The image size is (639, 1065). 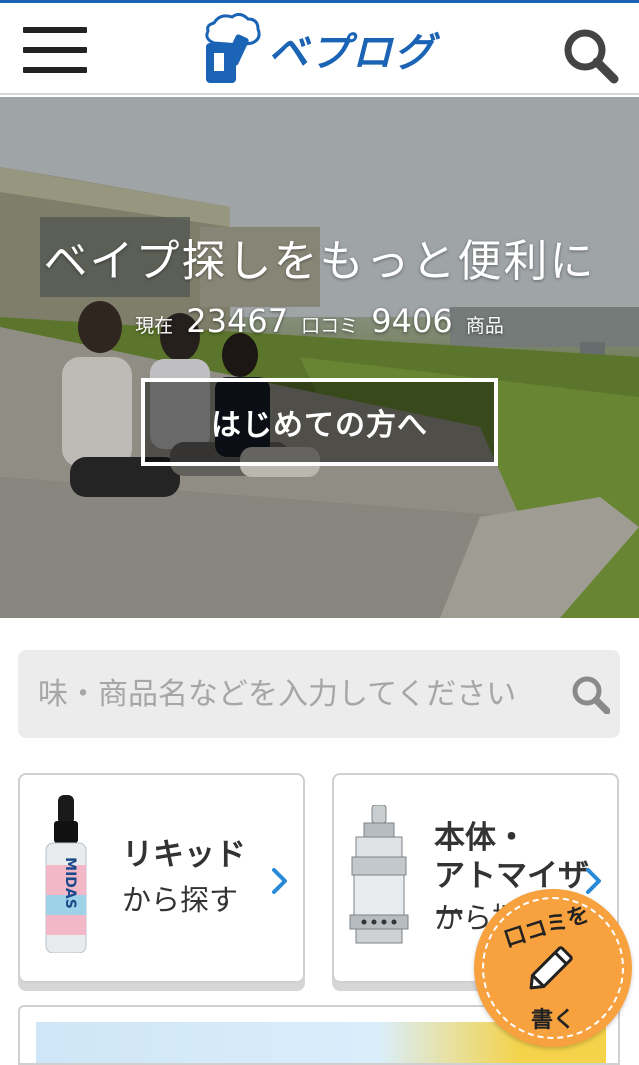 I want to click on products-label: 商品, so click(x=484, y=326).